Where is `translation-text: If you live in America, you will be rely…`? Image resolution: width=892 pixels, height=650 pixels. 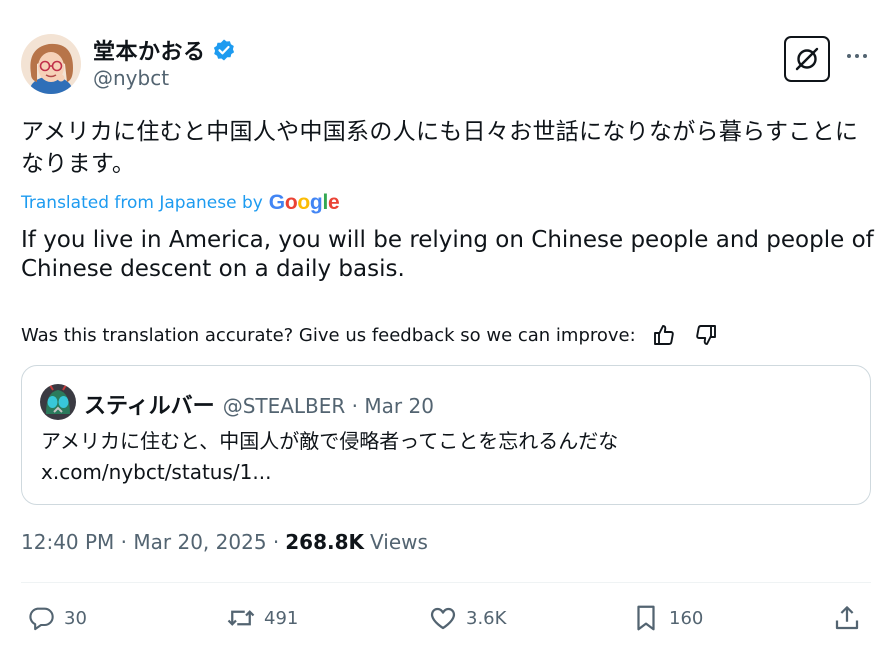 translation-text: If you live in America, you will be rely… is located at coordinates (447, 254).